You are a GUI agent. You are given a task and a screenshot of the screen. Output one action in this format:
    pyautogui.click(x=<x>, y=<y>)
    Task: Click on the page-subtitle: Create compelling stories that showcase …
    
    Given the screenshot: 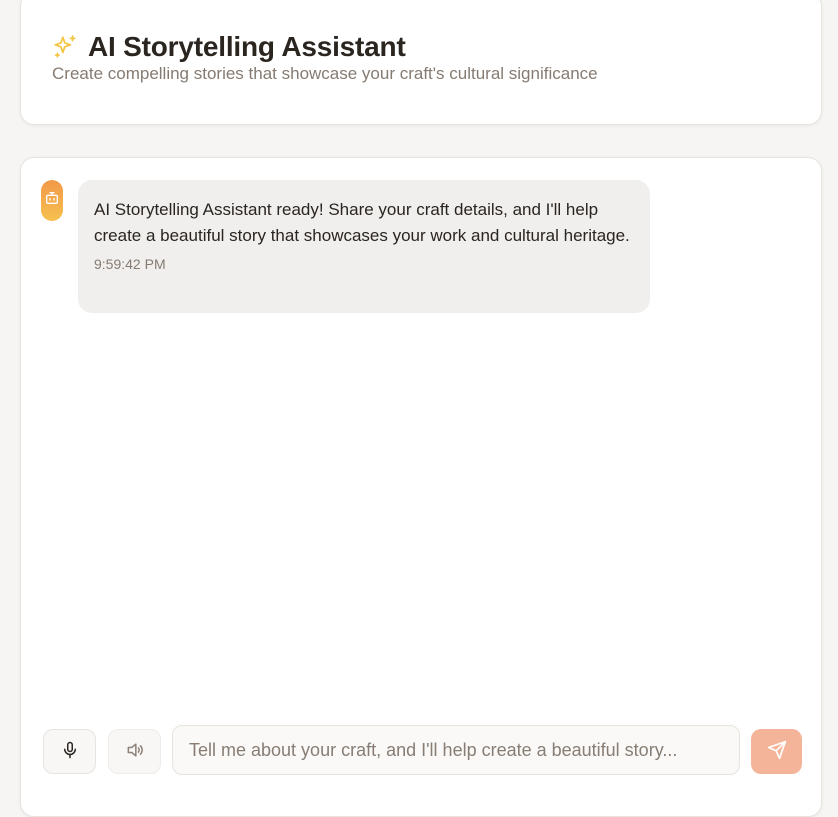 What is the action you would take?
    pyautogui.click(x=325, y=73)
    